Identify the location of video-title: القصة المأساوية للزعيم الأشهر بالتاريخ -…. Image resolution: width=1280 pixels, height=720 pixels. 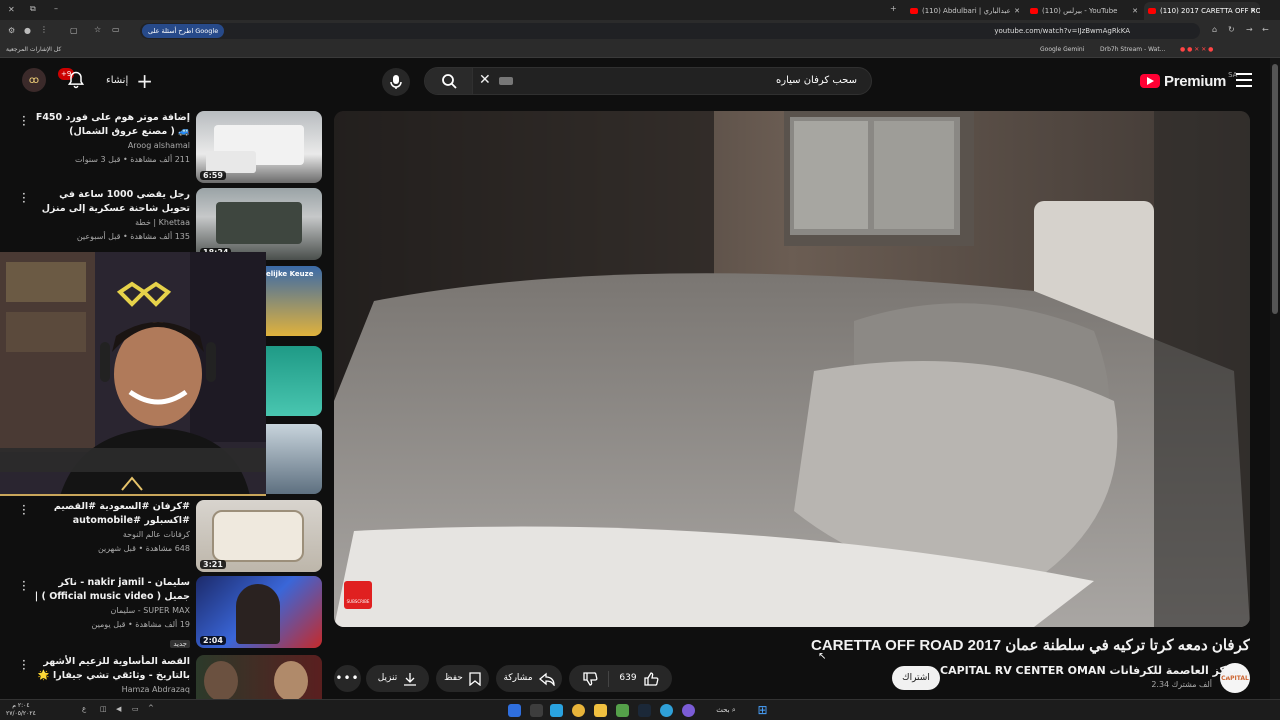
(110, 669).